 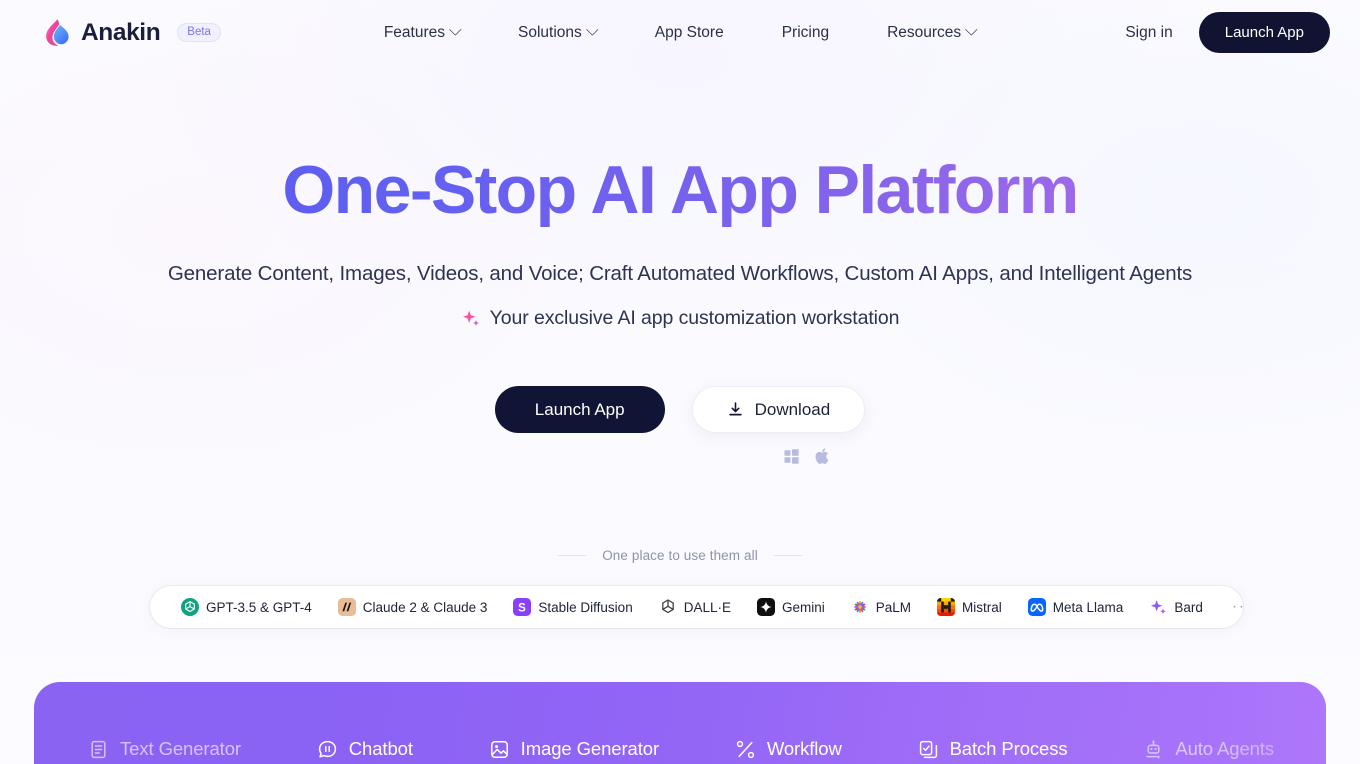 I want to click on model-chip-label: Gemini, so click(x=803, y=607).